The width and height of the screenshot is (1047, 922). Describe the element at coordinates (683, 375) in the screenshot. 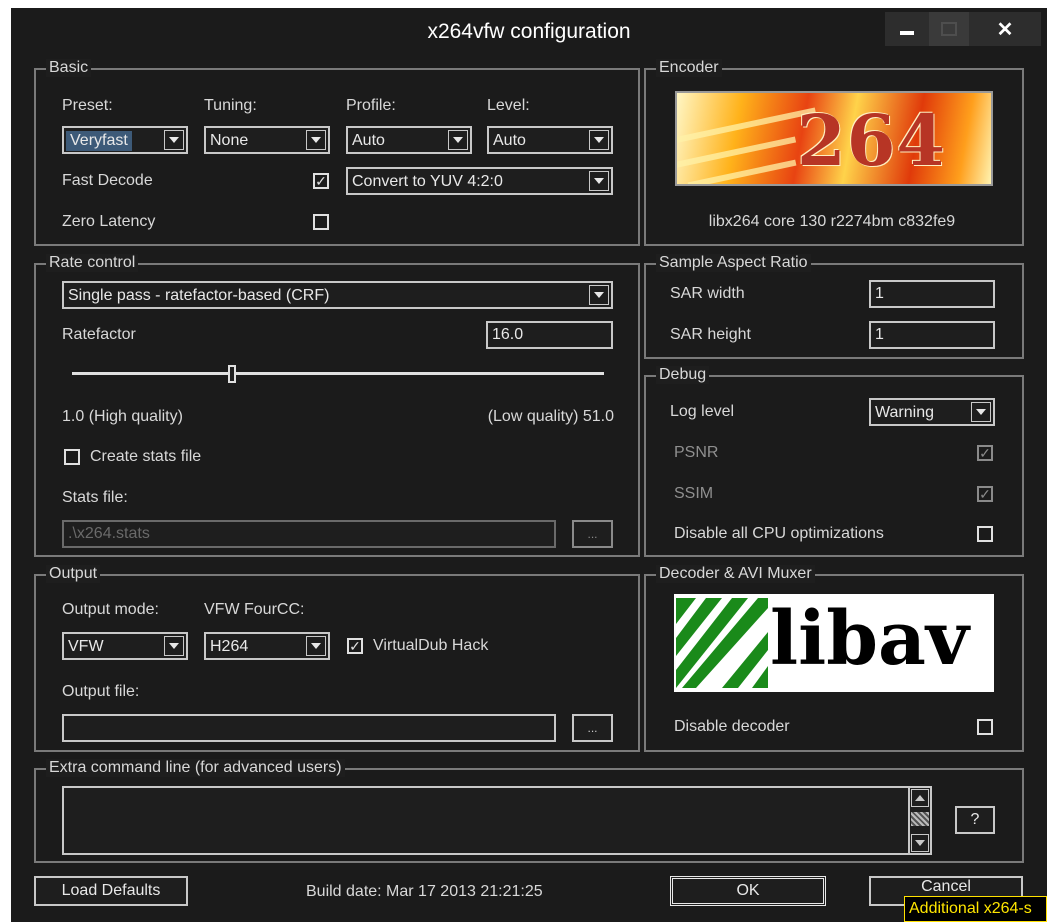

I see `debug-group-label: Debug` at that location.